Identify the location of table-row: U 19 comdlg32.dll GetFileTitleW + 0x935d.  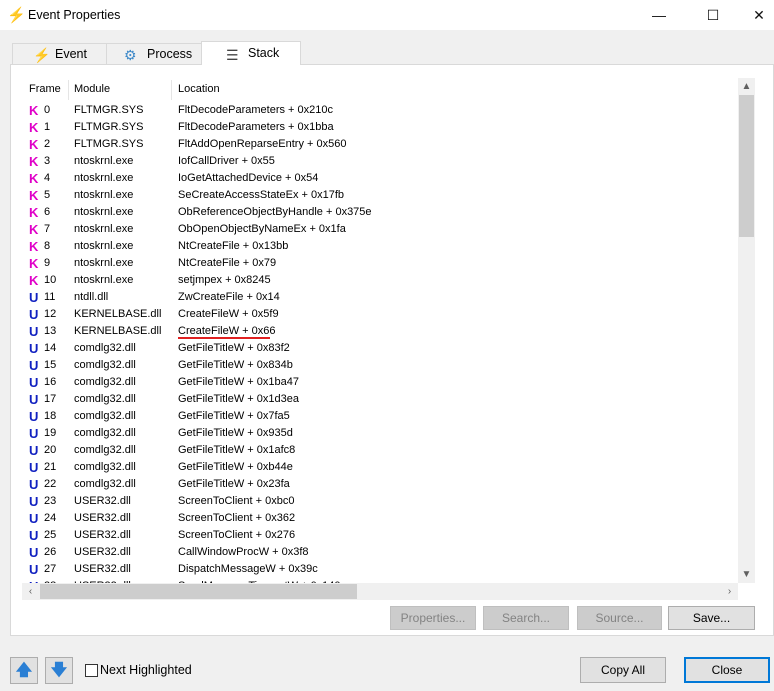
(380, 433).